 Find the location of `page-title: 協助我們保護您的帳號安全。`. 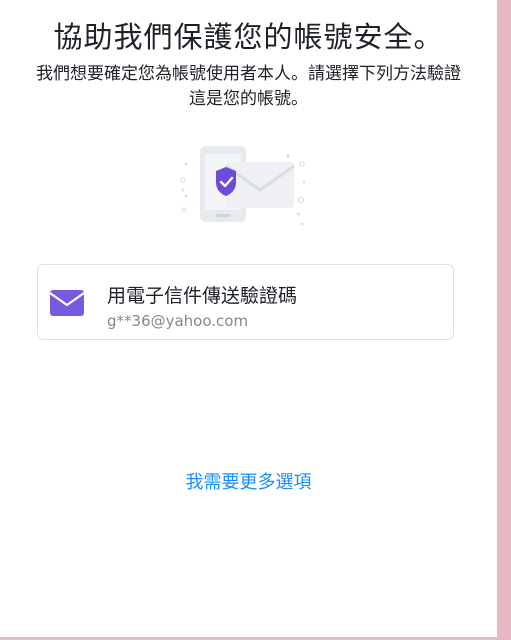

page-title: 協助我們保護您的帳號安全。 is located at coordinates (248, 37).